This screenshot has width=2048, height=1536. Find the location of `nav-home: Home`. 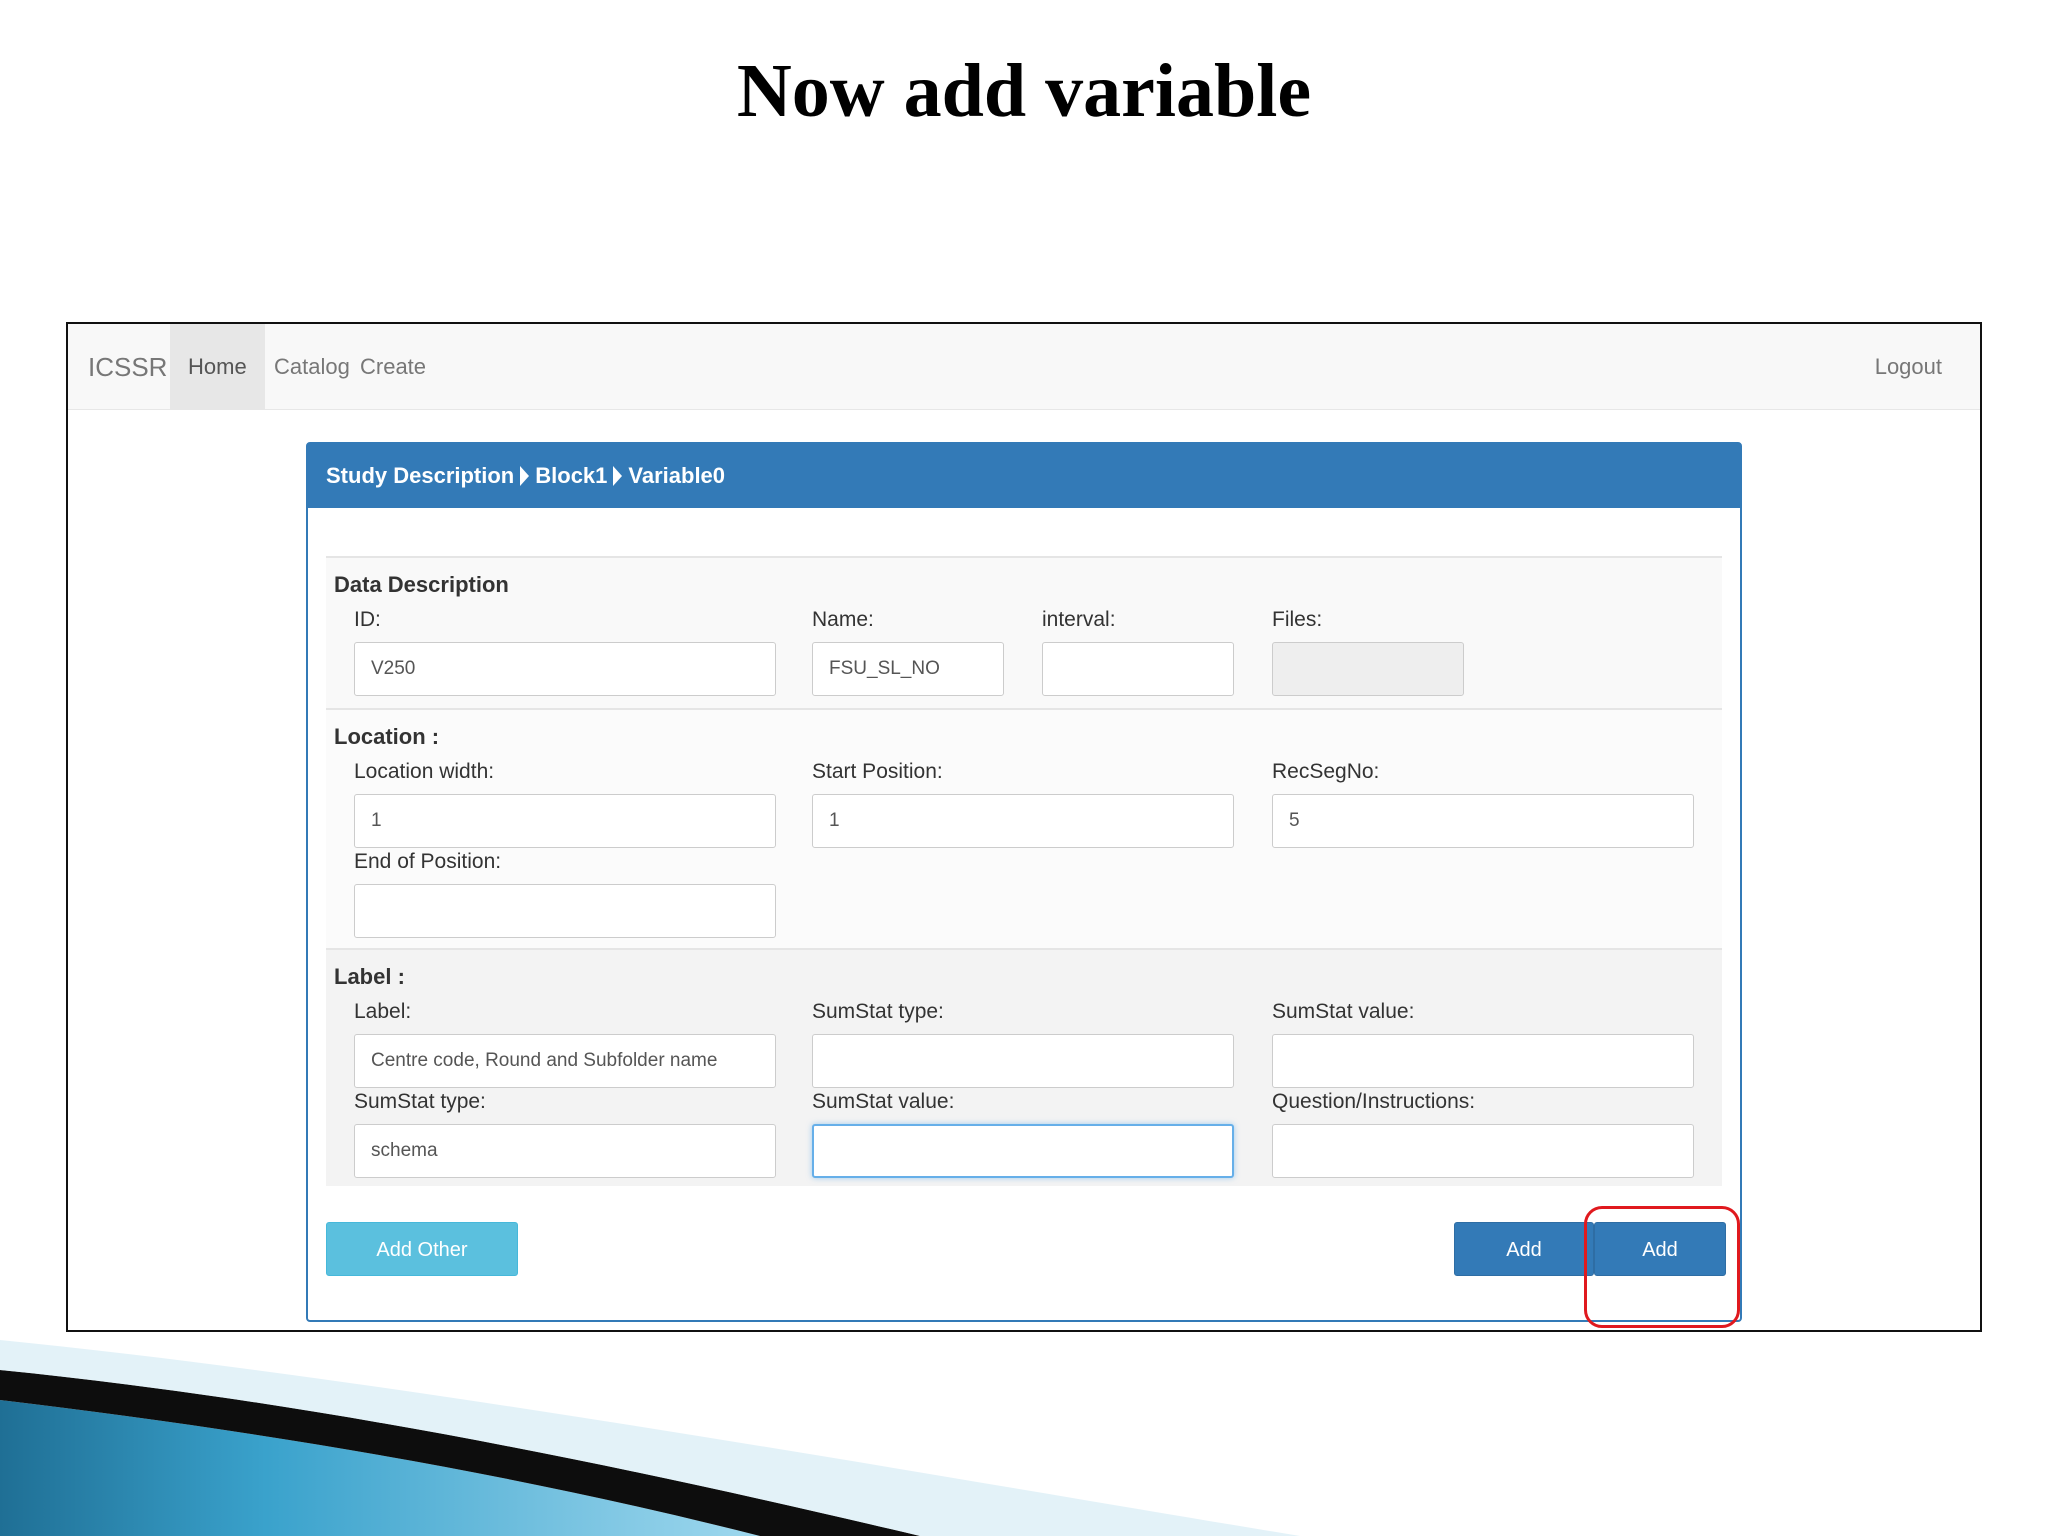

nav-home: Home is located at coordinates (217, 367).